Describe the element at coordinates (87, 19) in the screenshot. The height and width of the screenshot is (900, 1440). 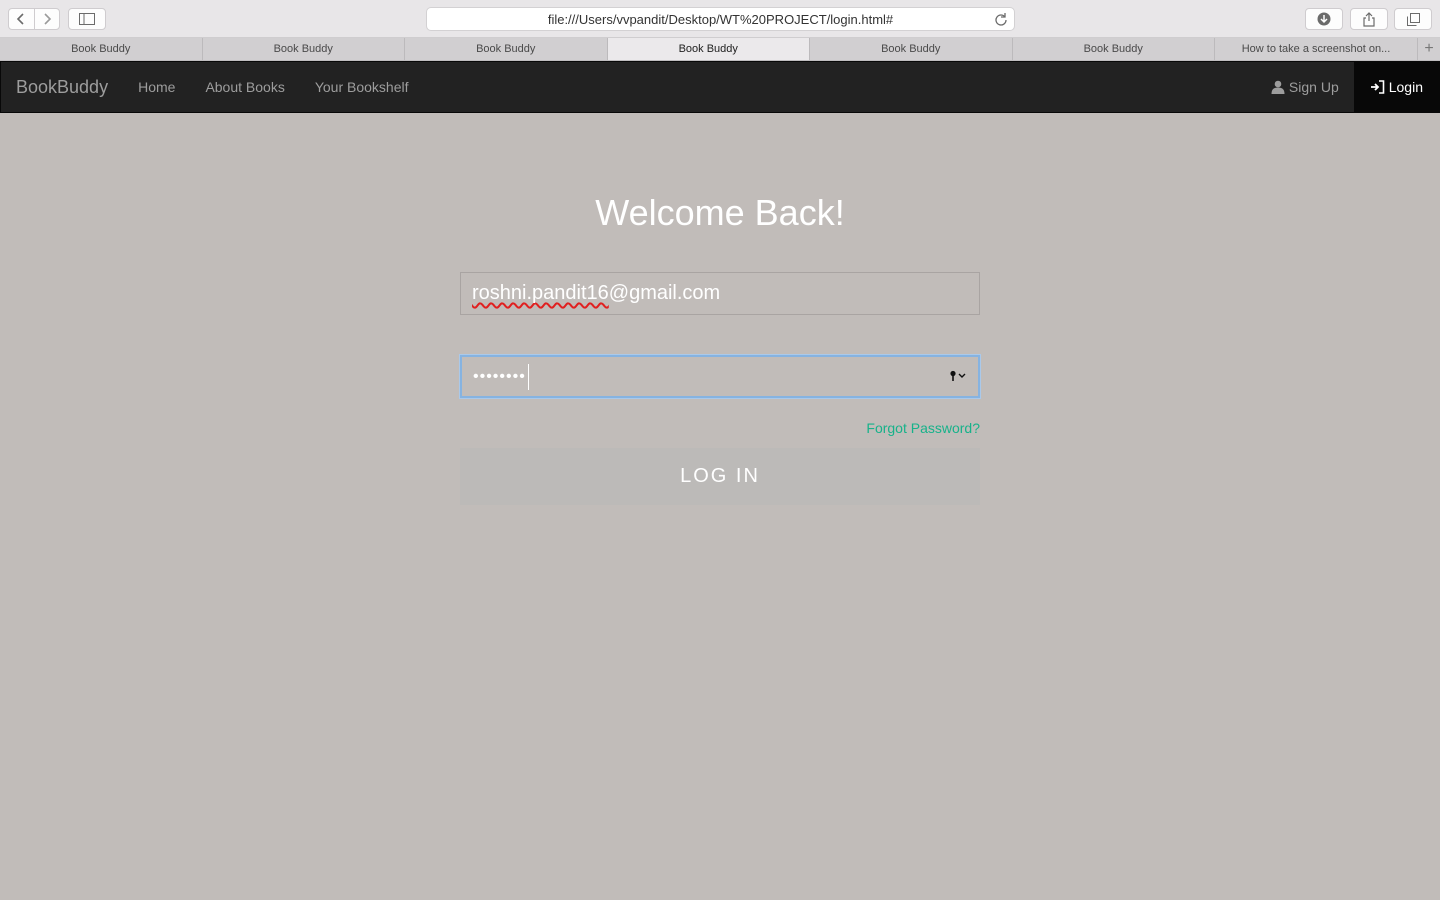
I see `sidebar-icon` at that location.